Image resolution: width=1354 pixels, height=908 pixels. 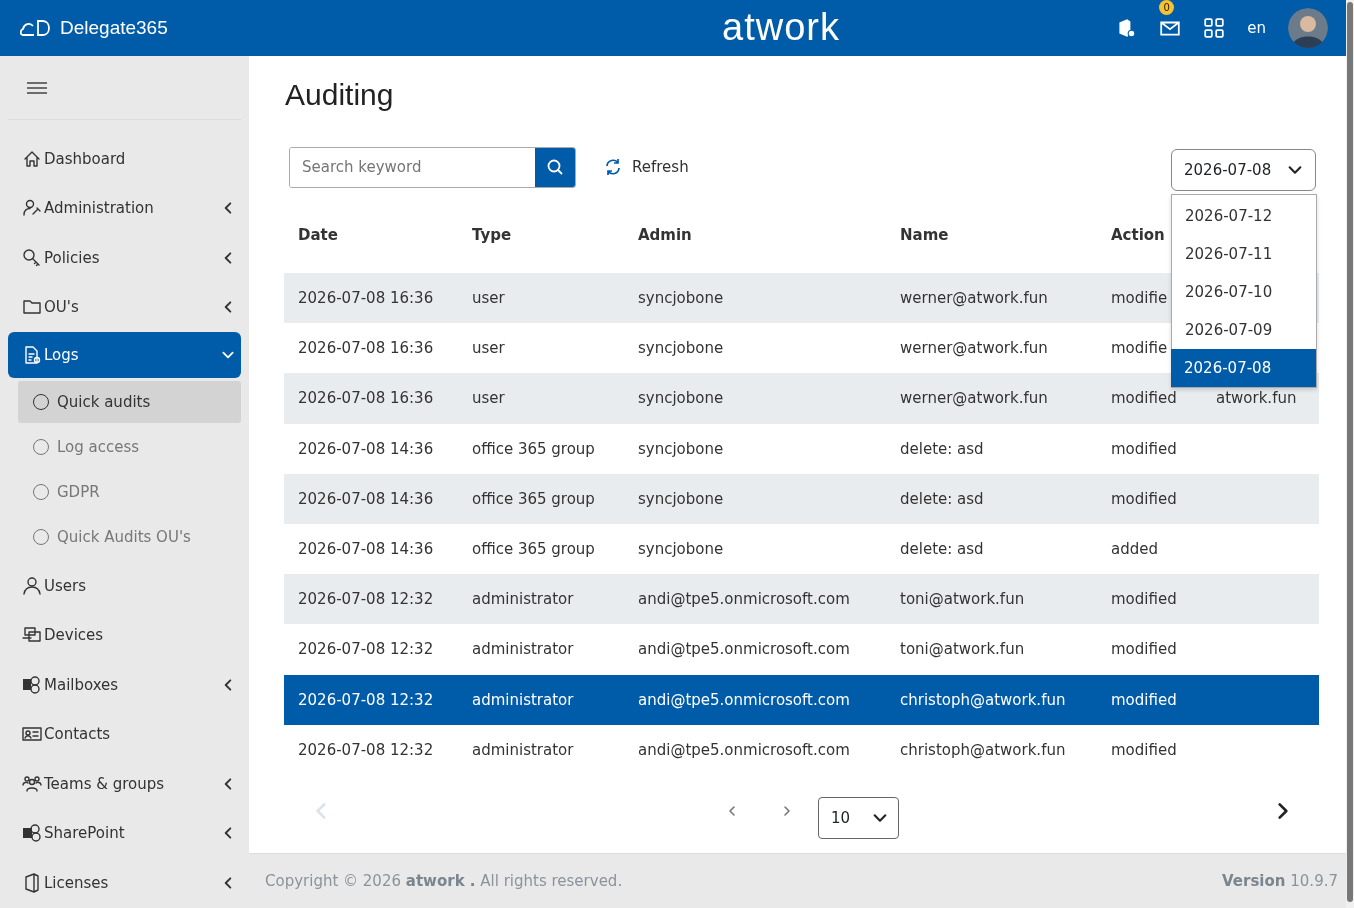 What do you see at coordinates (1244, 216) in the screenshot?
I see `dropdown-option: 2026-07-12` at bounding box center [1244, 216].